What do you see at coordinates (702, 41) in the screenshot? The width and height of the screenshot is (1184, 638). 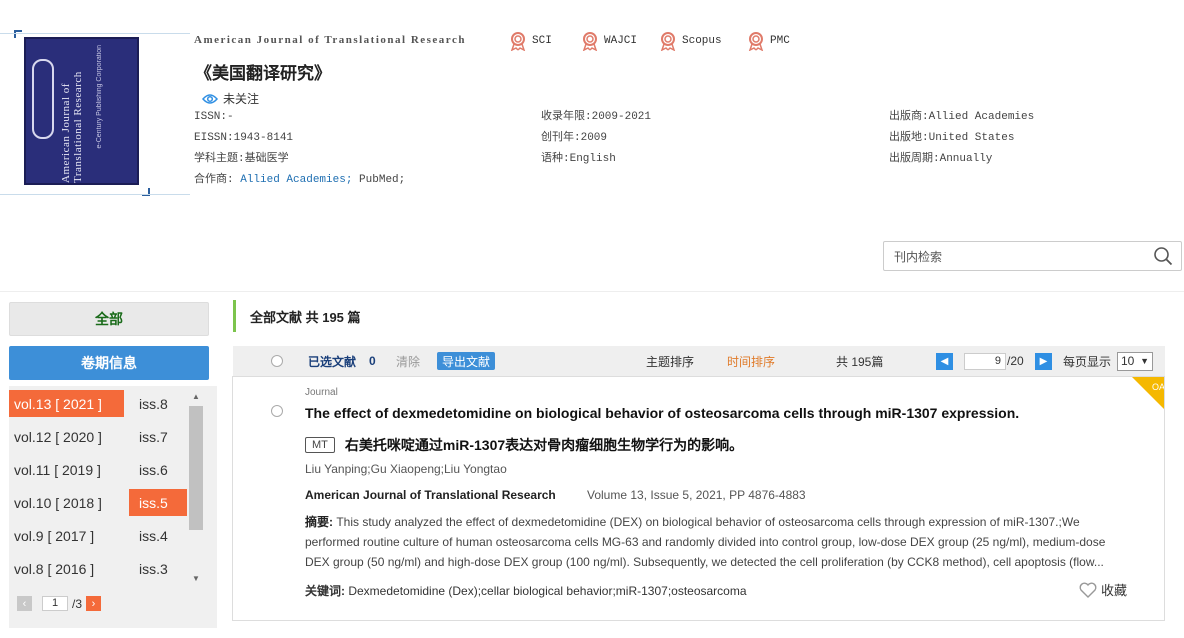 I see `badge-label: Scopus` at bounding box center [702, 41].